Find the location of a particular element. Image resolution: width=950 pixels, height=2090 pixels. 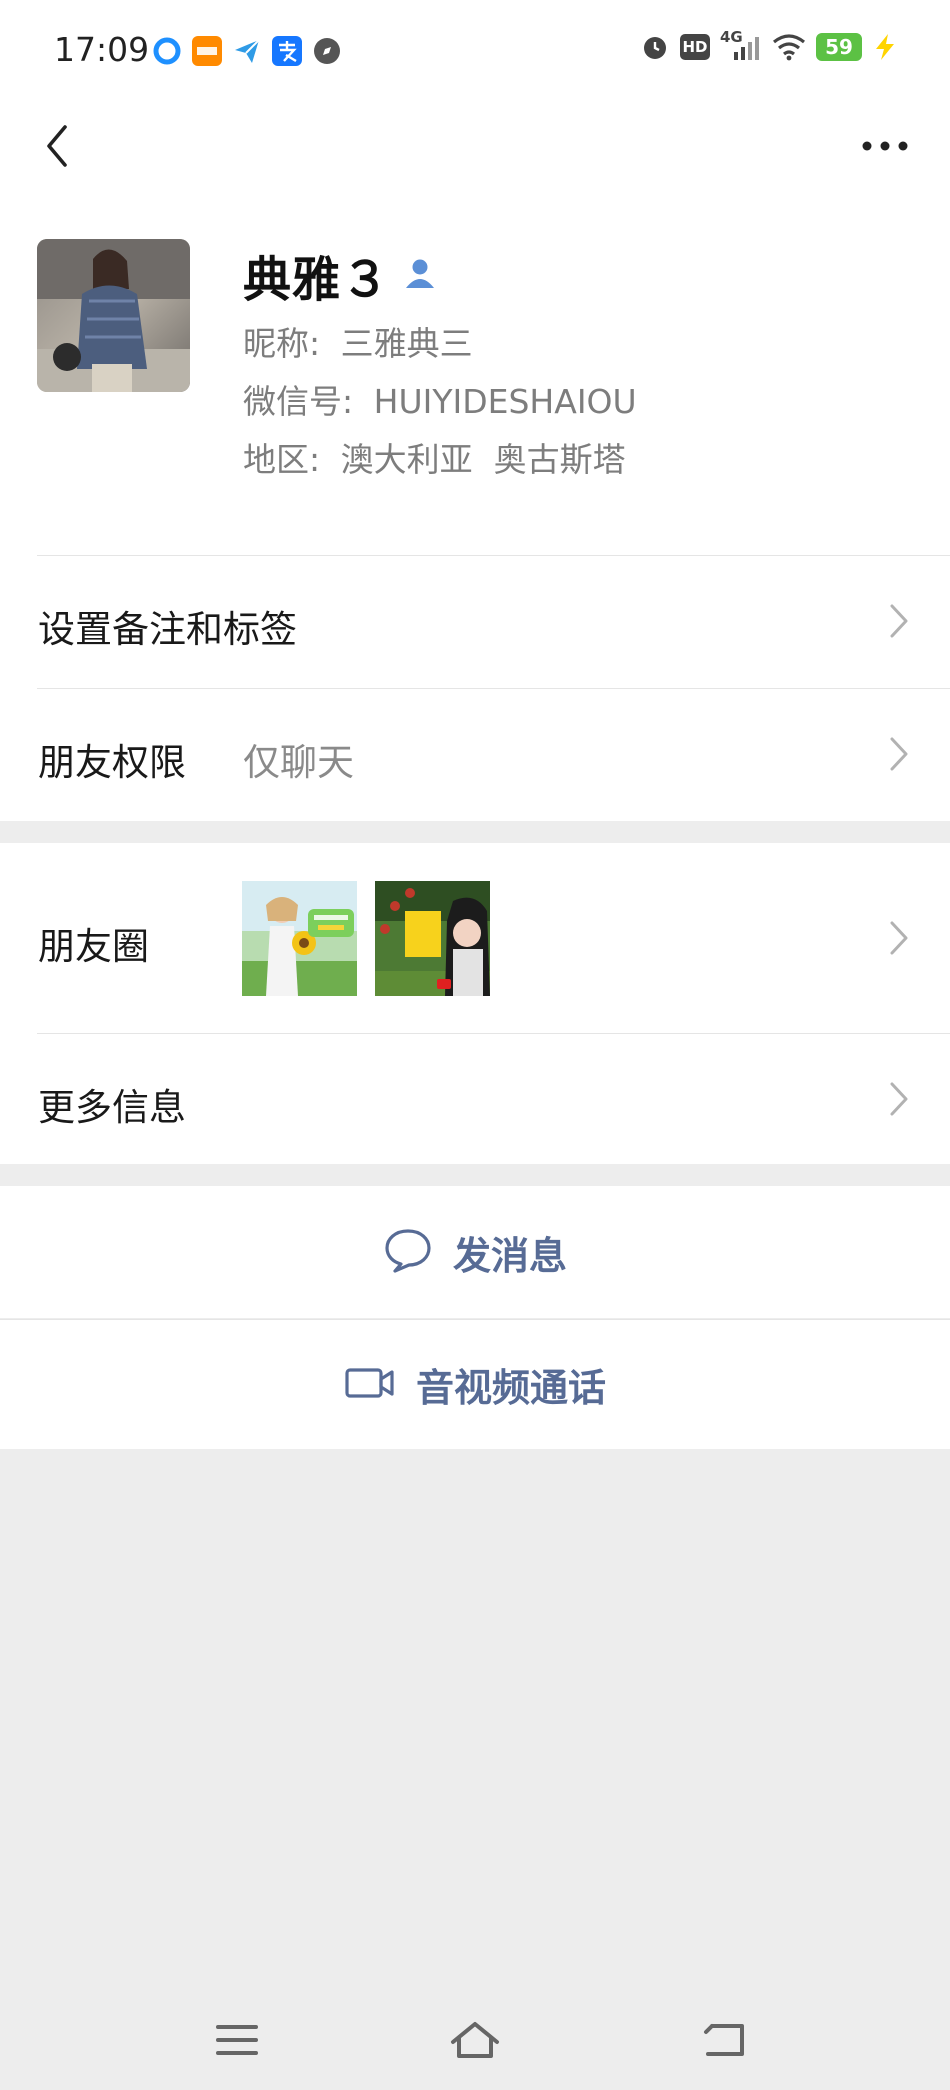

more-info-row: 更多信息 is located at coordinates (475, 1098).